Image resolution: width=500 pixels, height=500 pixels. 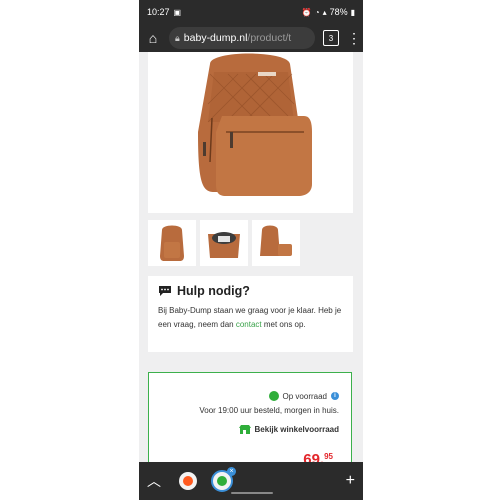 I want to click on contact-link: contact, so click(x=249, y=324).